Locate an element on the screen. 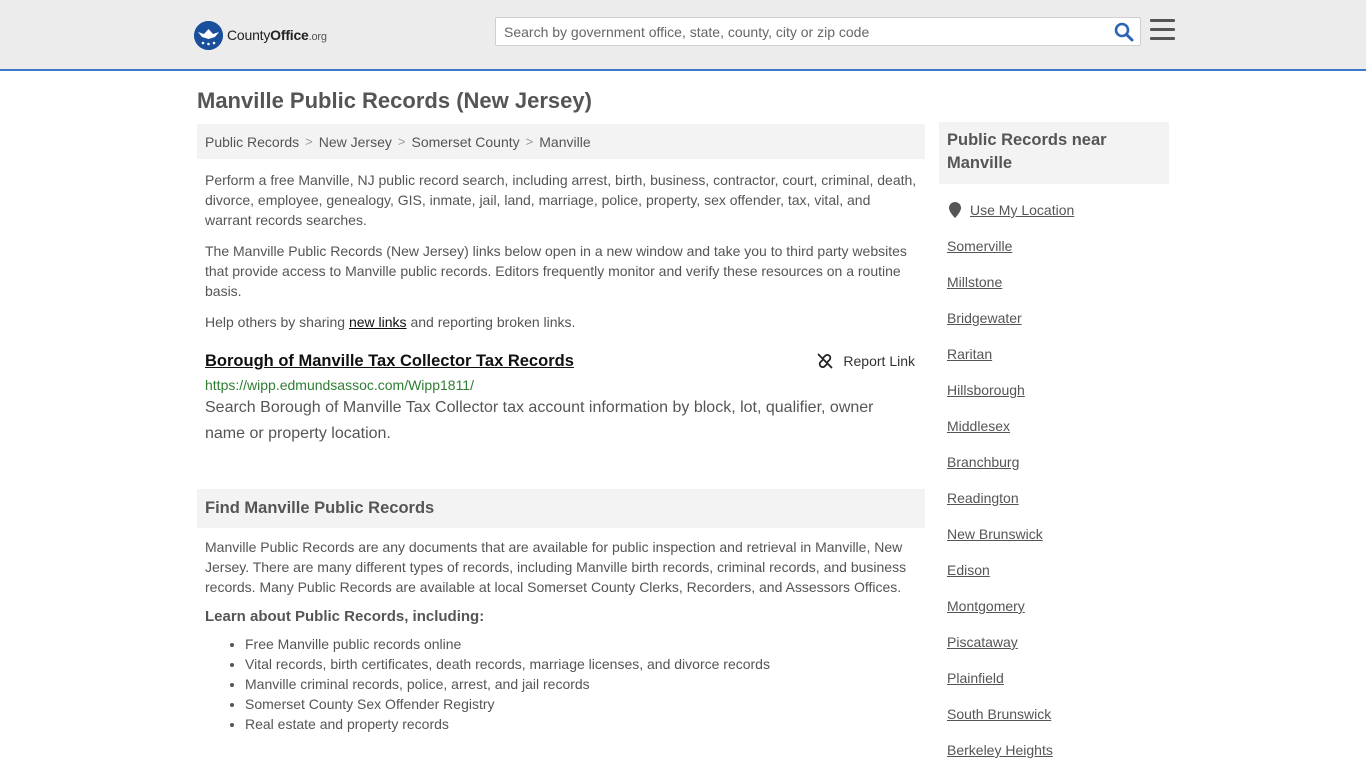  sidebar-link: New Brunswick is located at coordinates (995, 534).